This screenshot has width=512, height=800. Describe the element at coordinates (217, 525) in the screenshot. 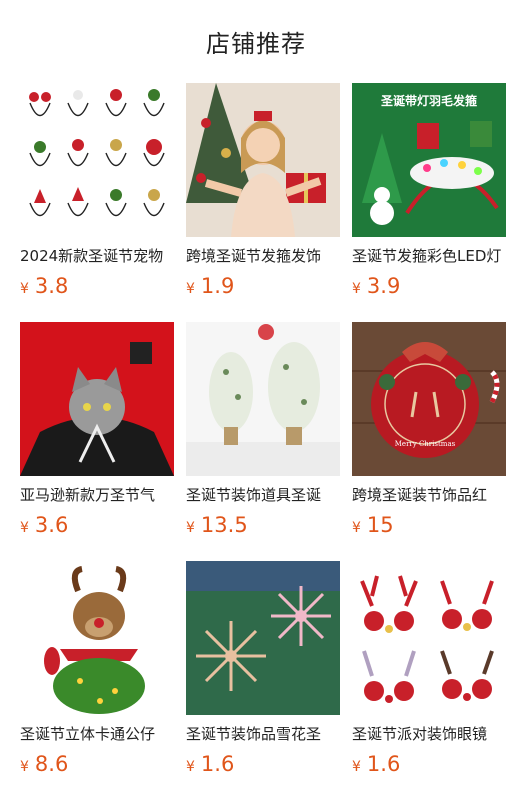

I see `product-price: ¥13.5` at that location.